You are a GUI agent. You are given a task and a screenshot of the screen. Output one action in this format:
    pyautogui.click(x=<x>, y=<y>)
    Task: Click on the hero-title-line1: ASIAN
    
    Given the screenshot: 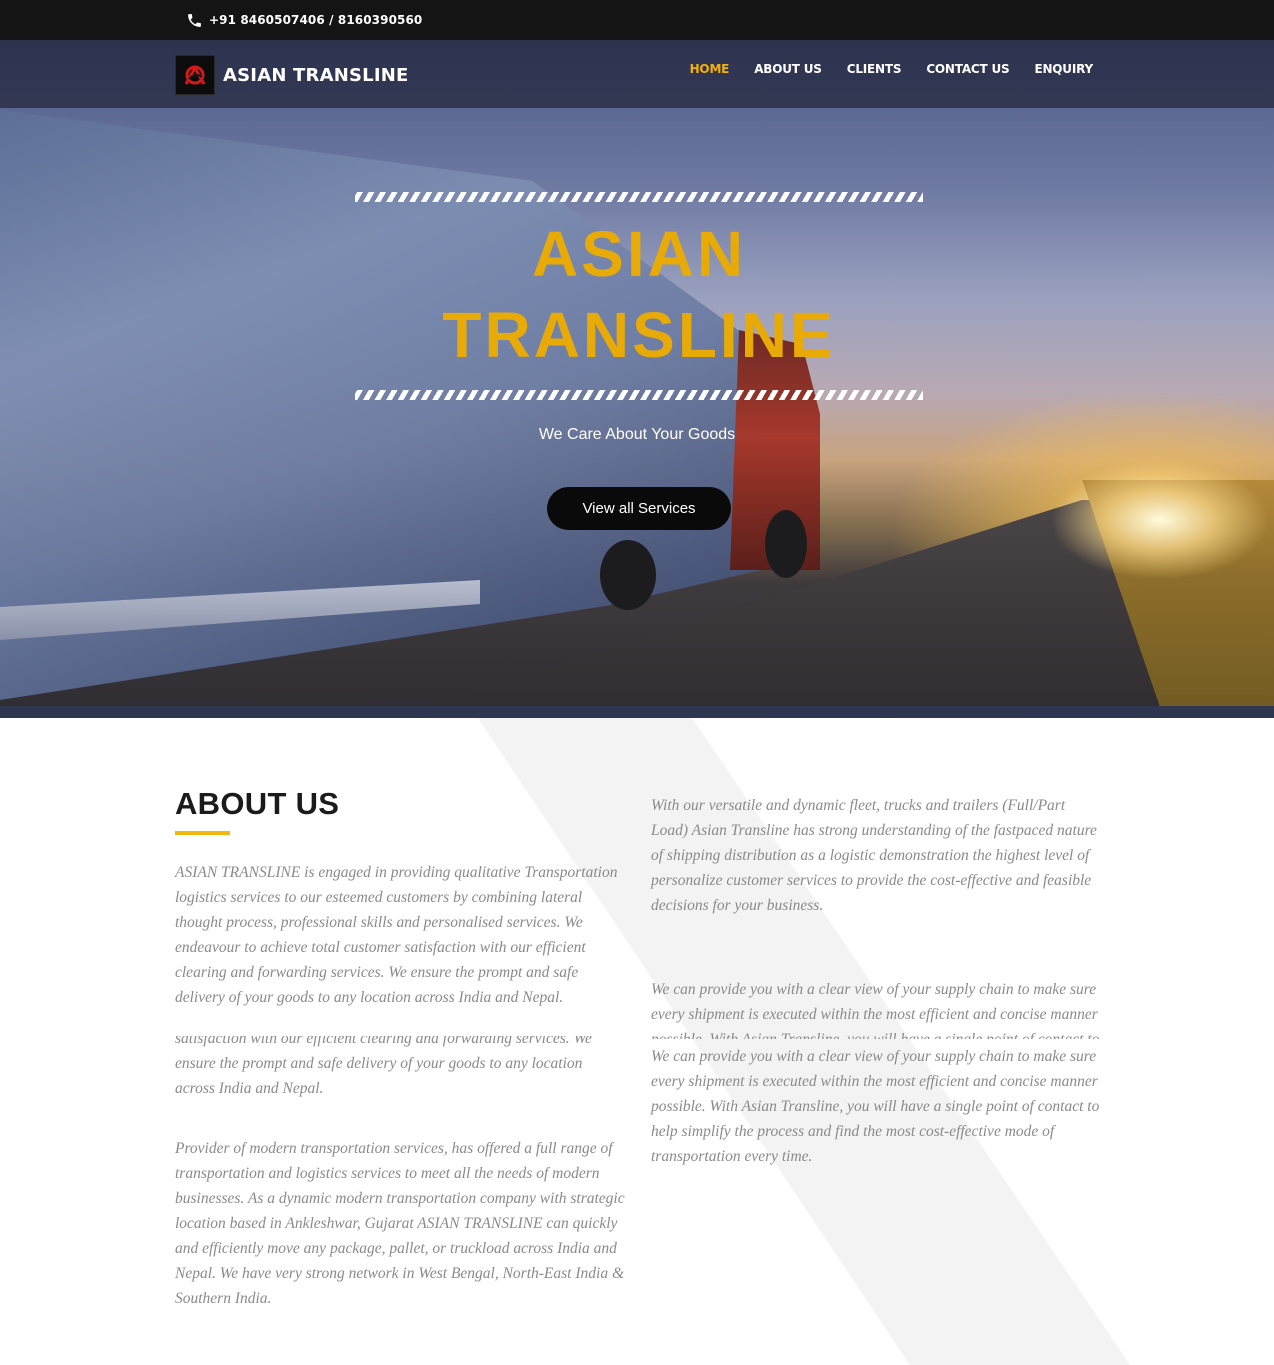 What is the action you would take?
    pyautogui.click(x=639, y=254)
    